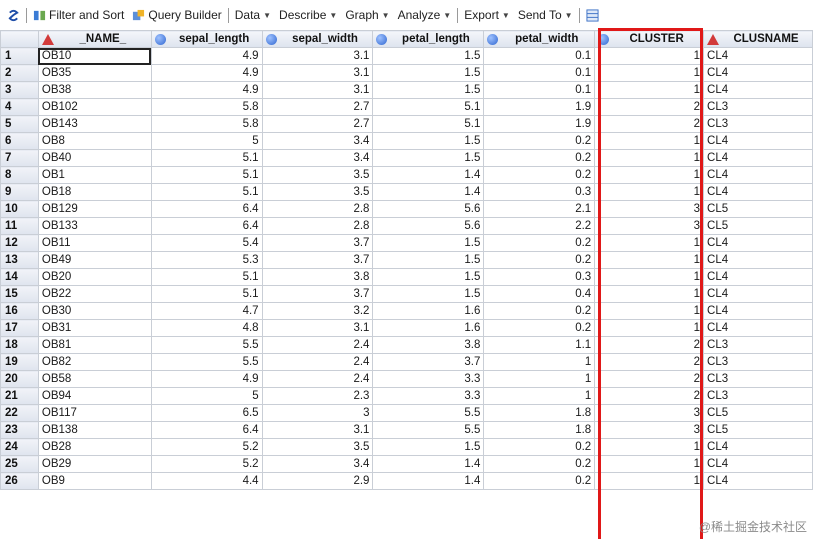  Describe the element at coordinates (406, 209) in the screenshot. I see `table-row: 10 OB129 6.4 2.8 5.6 2.1 3 CL5` at that location.